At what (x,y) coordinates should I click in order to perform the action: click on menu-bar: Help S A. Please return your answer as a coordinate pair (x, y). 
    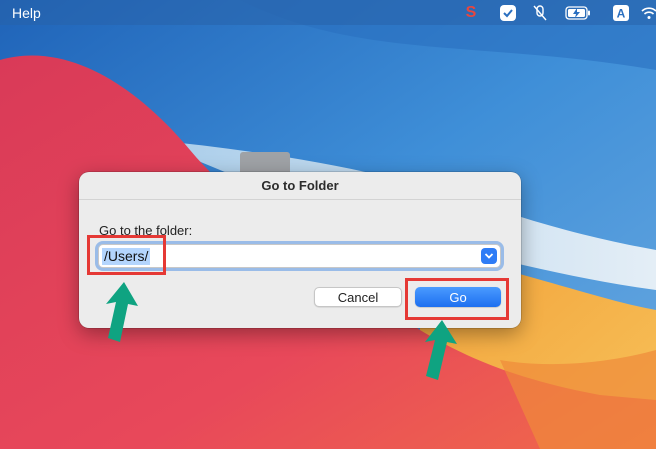
    Looking at the image, I should click on (328, 12).